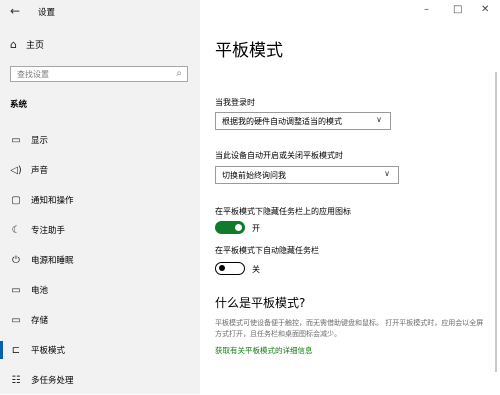  I want to click on signin-label: 当我登录时, so click(235, 102).